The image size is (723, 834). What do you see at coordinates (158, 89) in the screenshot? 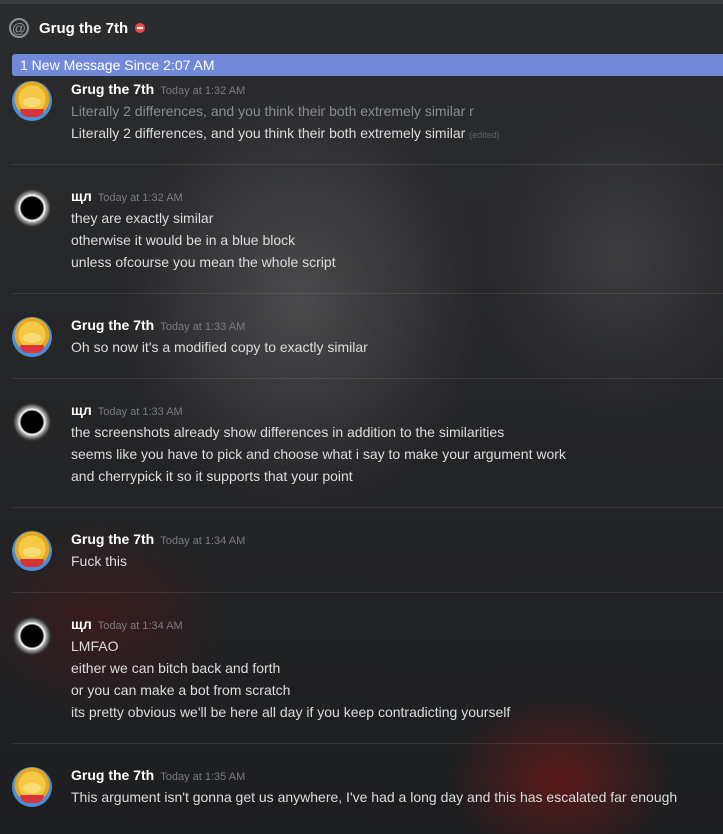
I see `message-author: Grug the 7th Today at 1:32 AM` at bounding box center [158, 89].